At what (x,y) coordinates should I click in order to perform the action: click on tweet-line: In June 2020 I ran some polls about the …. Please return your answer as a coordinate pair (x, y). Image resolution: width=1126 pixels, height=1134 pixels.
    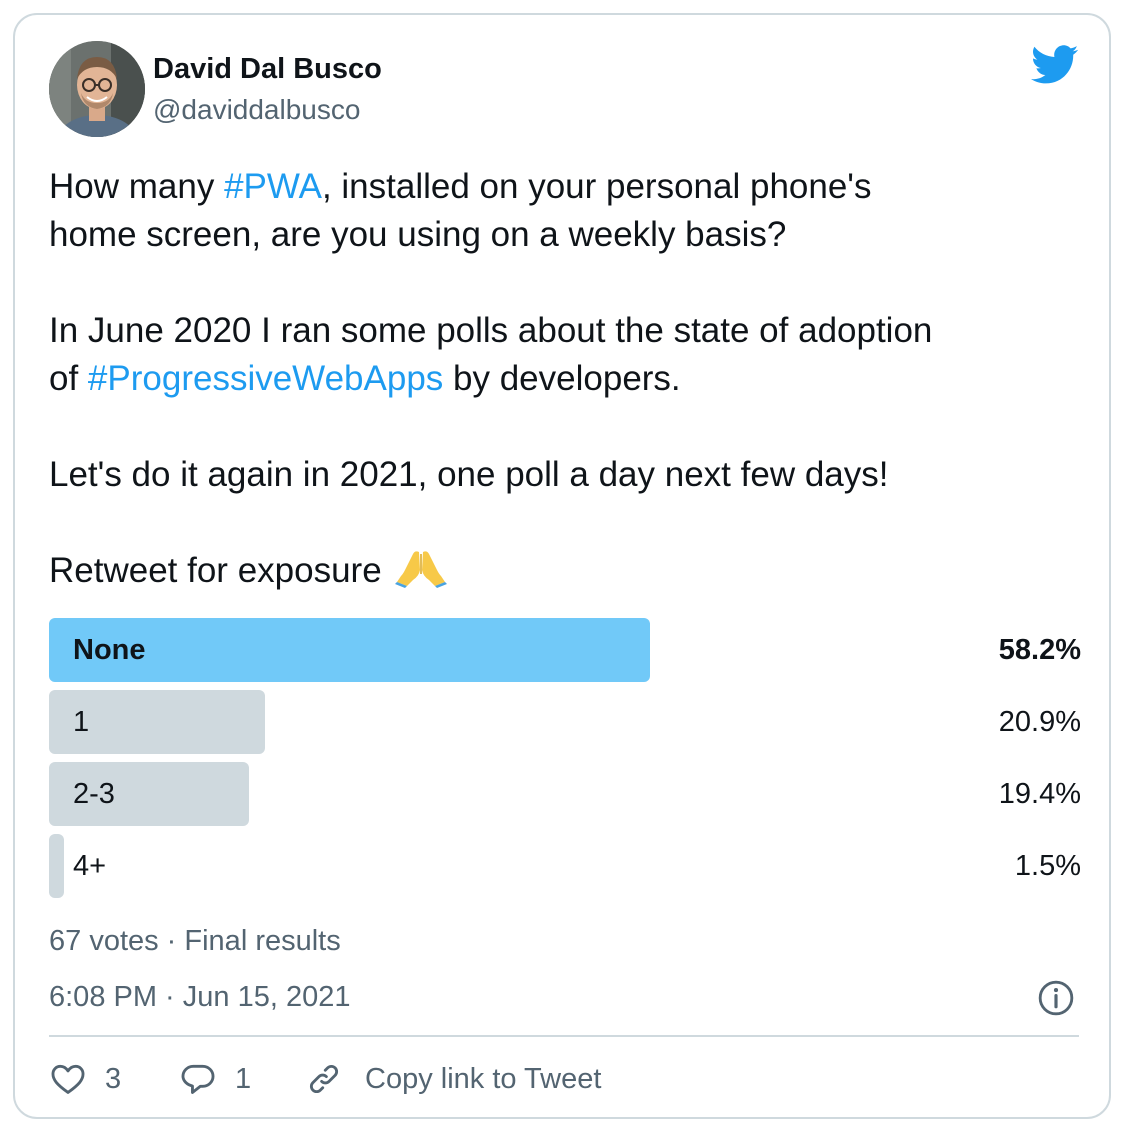
    Looking at the image, I should click on (491, 330).